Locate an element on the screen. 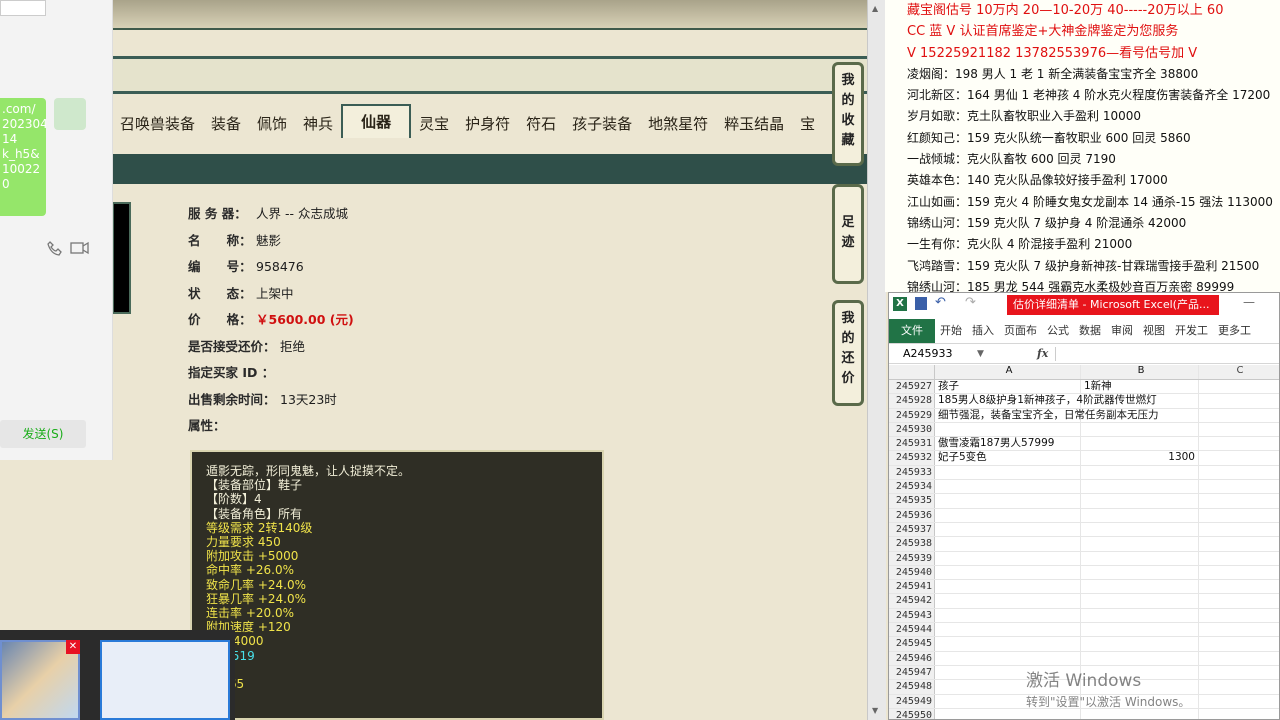 The height and width of the screenshot is (720, 1280). video-call-icon is located at coordinates (80, 248).